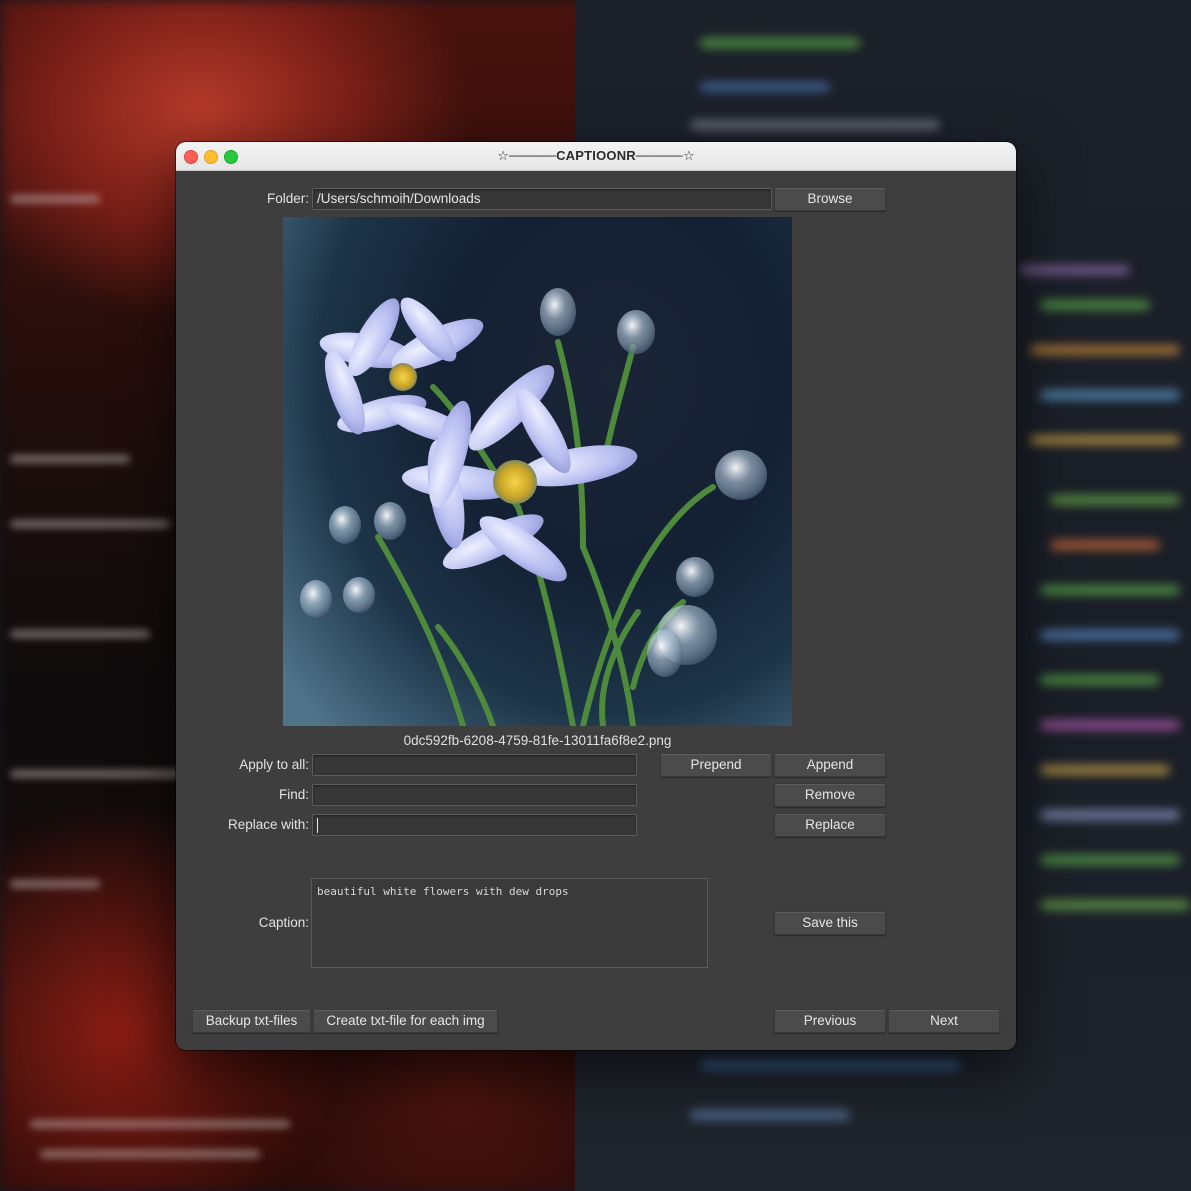 The image size is (1191, 1191). I want to click on next-button: Next, so click(944, 1021).